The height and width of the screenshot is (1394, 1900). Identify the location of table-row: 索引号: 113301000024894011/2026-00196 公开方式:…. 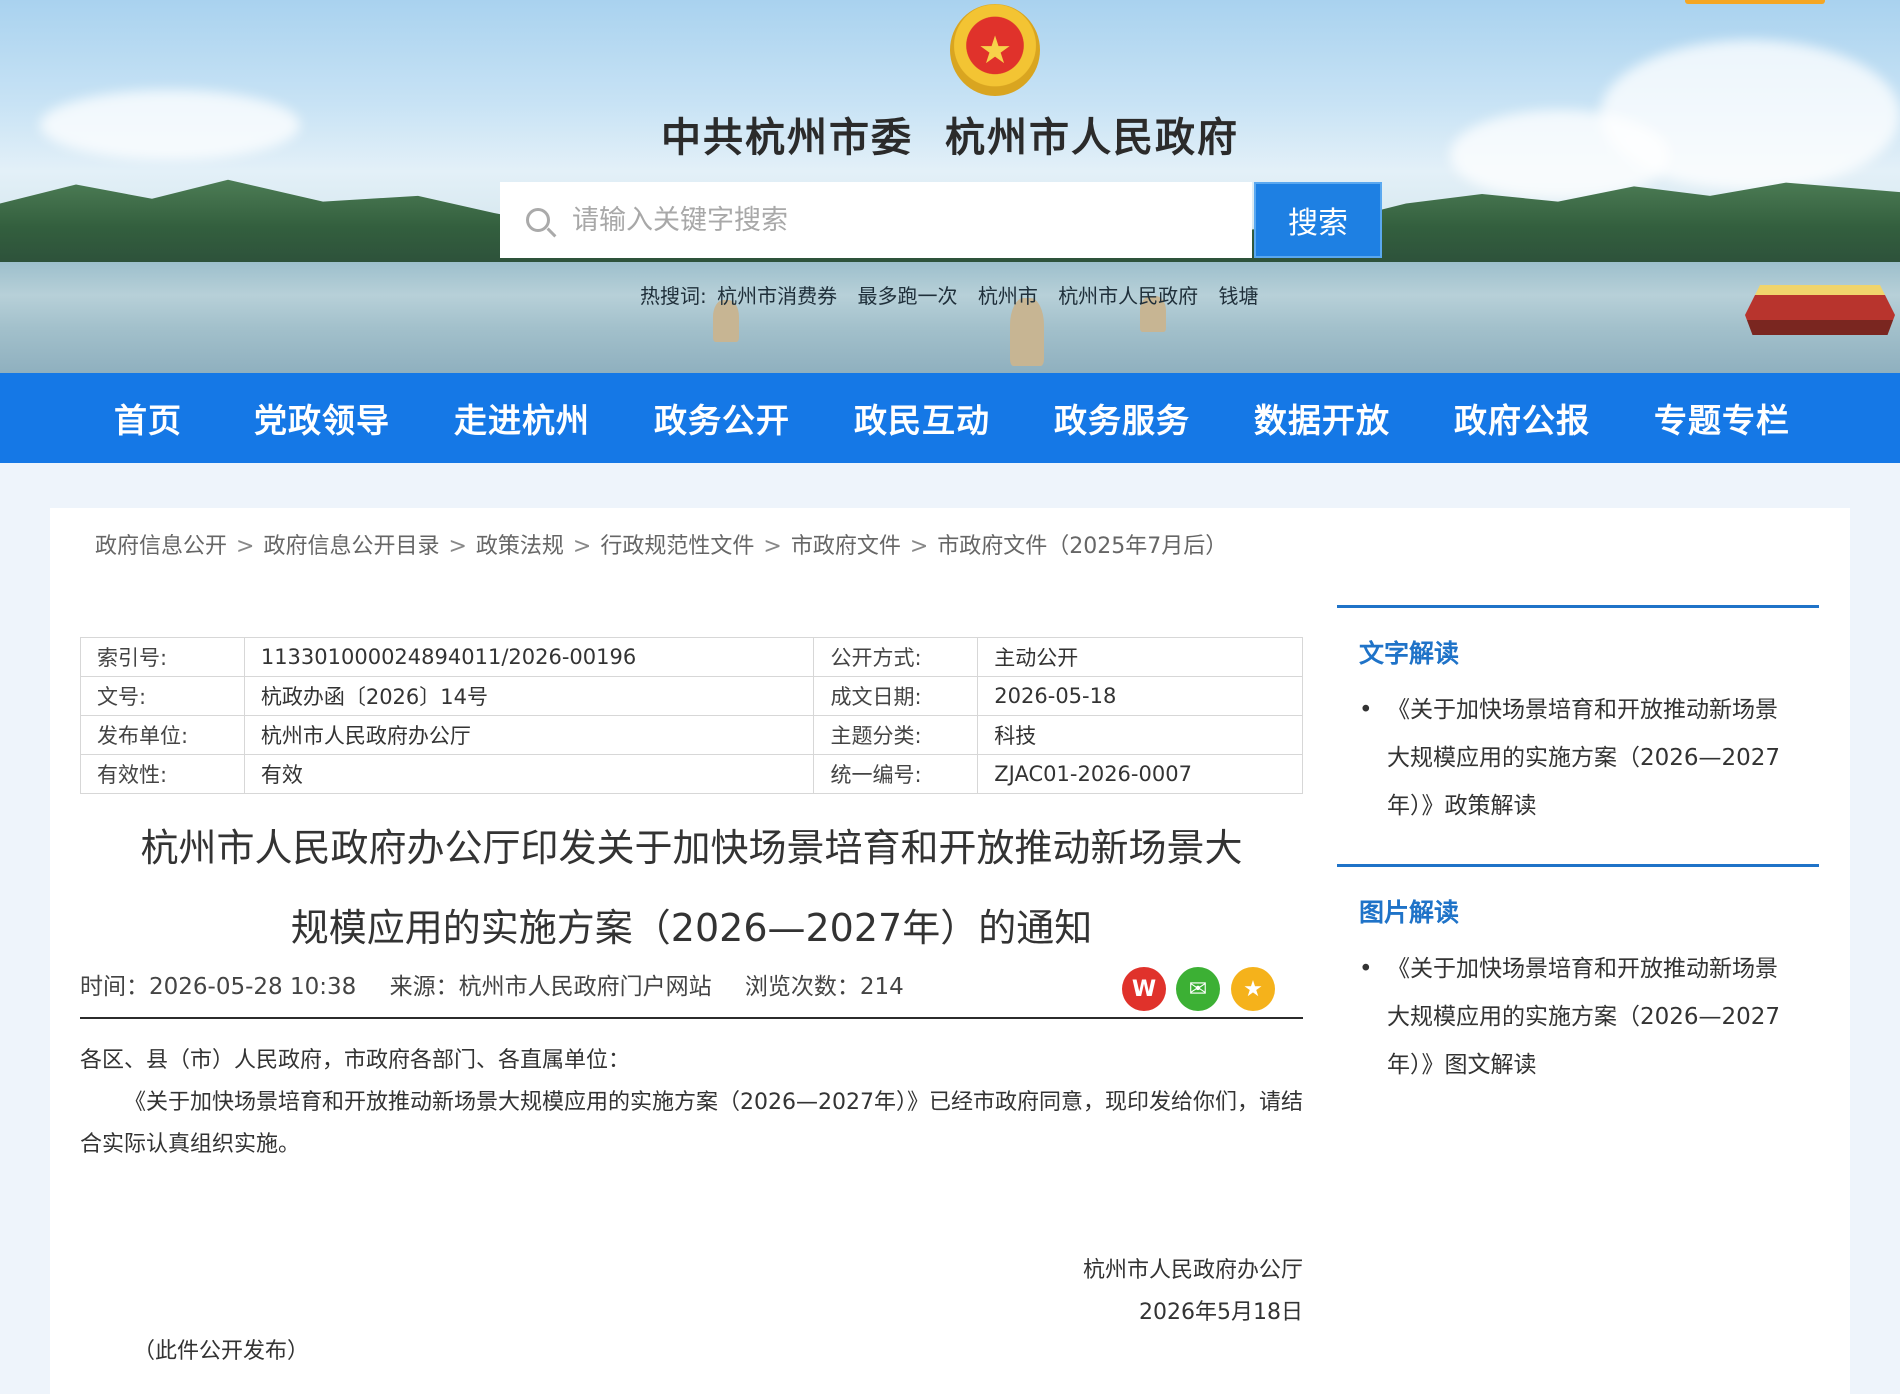
(691, 657).